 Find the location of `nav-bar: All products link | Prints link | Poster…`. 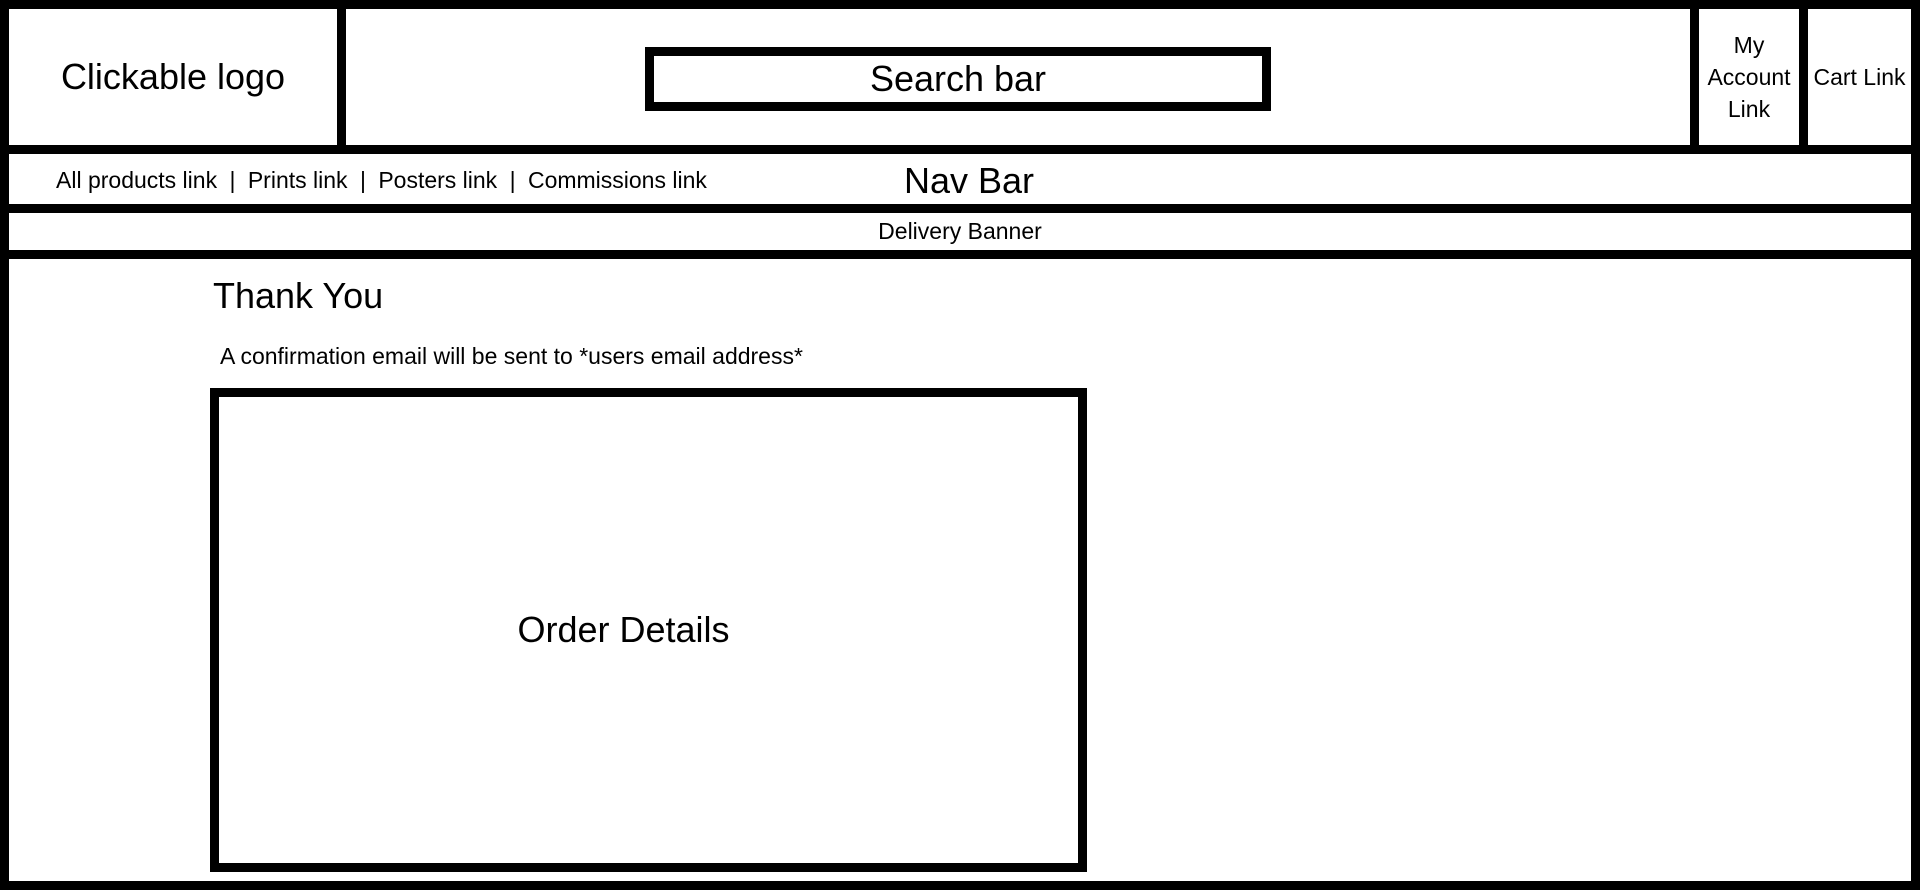

nav-bar: All products link | Prints link | Poster… is located at coordinates (960, 179).